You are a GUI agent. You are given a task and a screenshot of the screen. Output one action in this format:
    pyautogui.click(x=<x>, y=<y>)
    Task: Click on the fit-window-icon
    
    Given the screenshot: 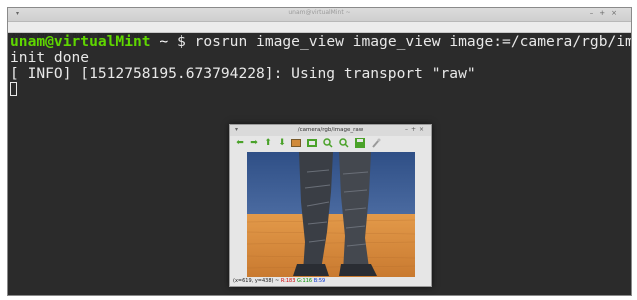 What is the action you would take?
    pyautogui.click(x=312, y=143)
    